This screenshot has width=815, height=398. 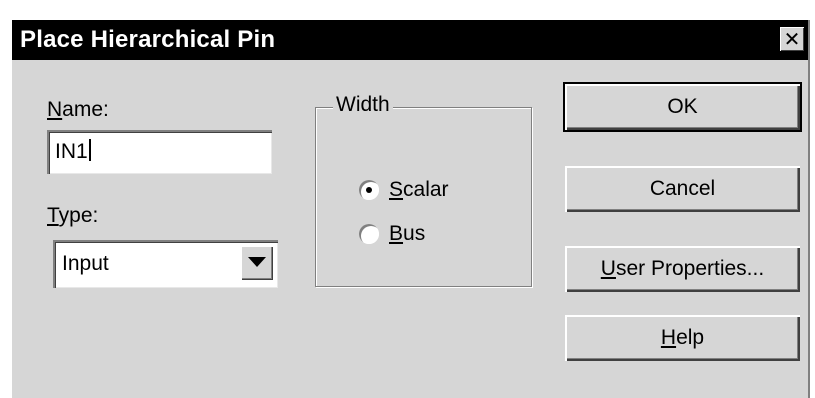 I want to click on bus-label: Bus, so click(x=407, y=233).